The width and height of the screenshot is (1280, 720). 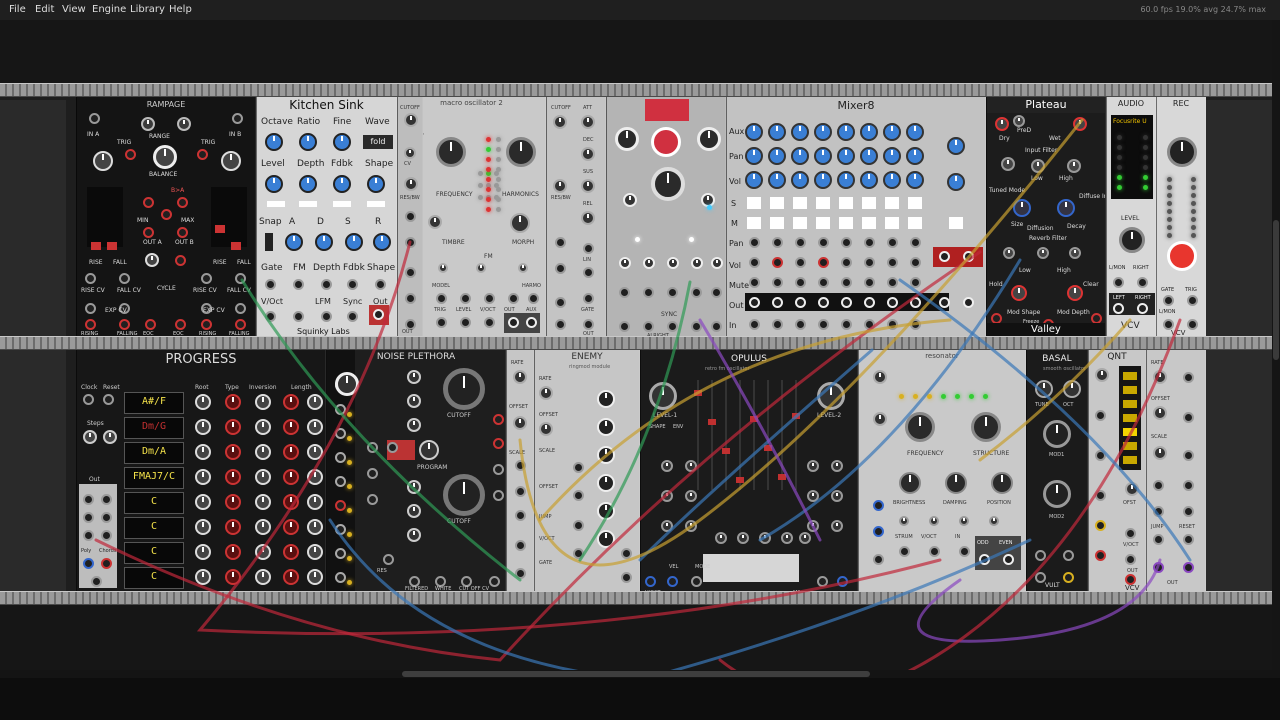 I want to click on horizontal-scroll-thumb, so click(x=636, y=674).